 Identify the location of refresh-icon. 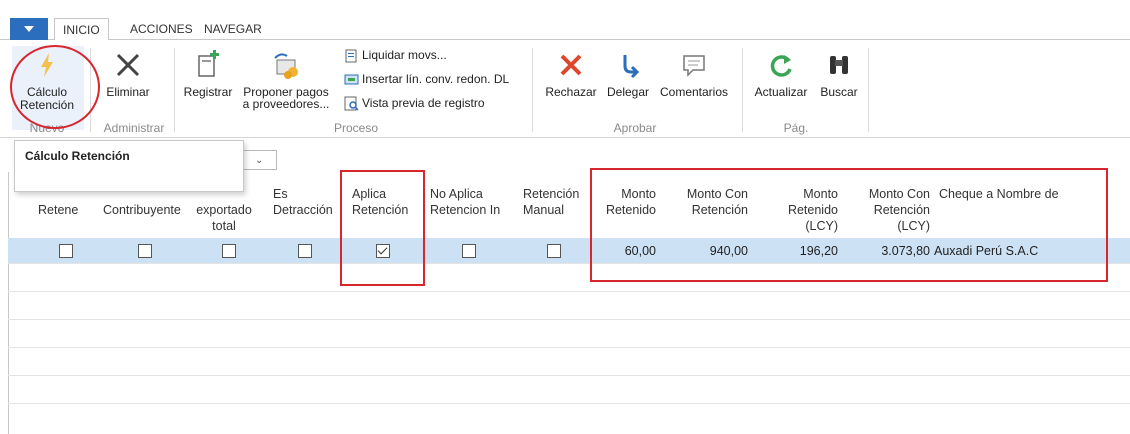
(781, 65).